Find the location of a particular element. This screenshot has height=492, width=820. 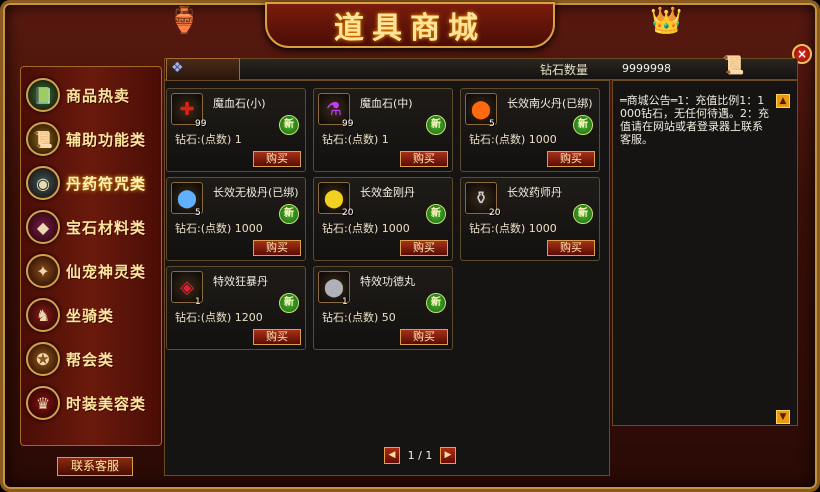

product-card: ⬤ 1 特效功德丸 钻石:(点数) 50 新购买 is located at coordinates (383, 308).